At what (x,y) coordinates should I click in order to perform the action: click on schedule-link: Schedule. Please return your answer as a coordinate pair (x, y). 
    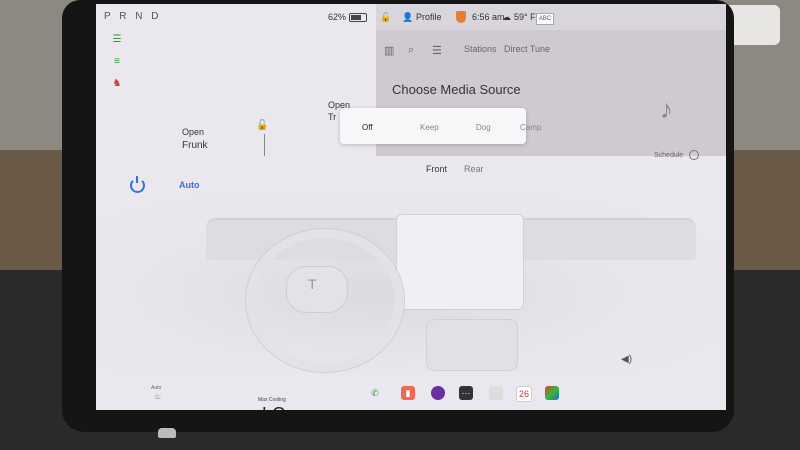
    Looking at the image, I should click on (668, 155).